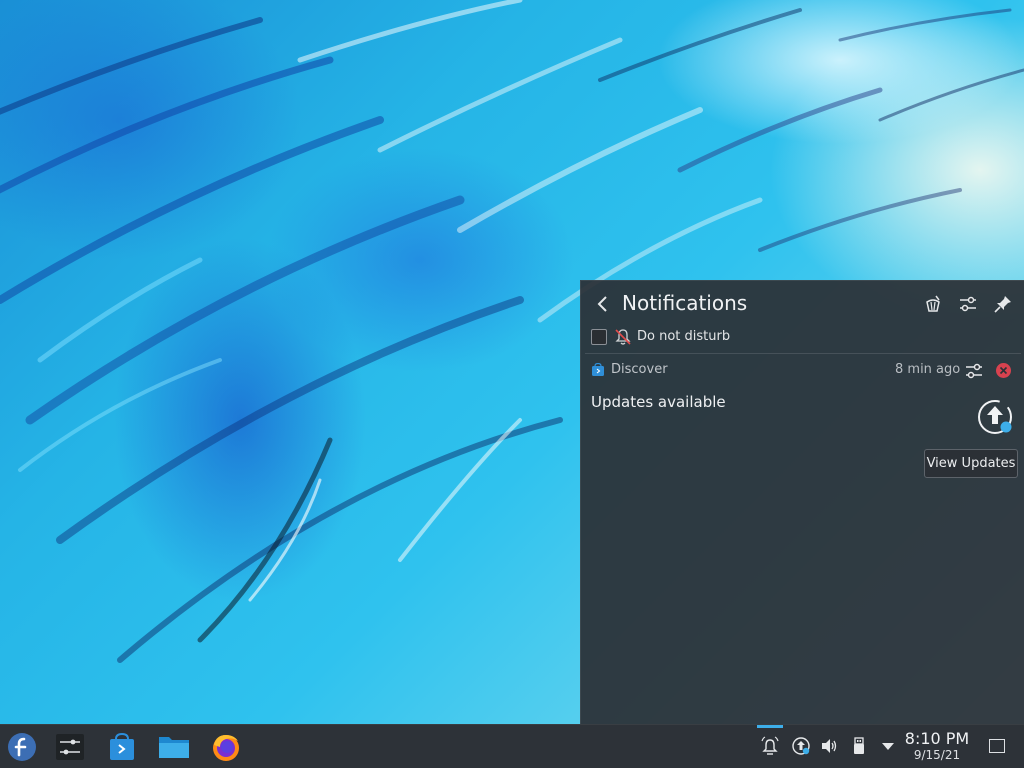  I want to click on discover-icon, so click(122, 746).